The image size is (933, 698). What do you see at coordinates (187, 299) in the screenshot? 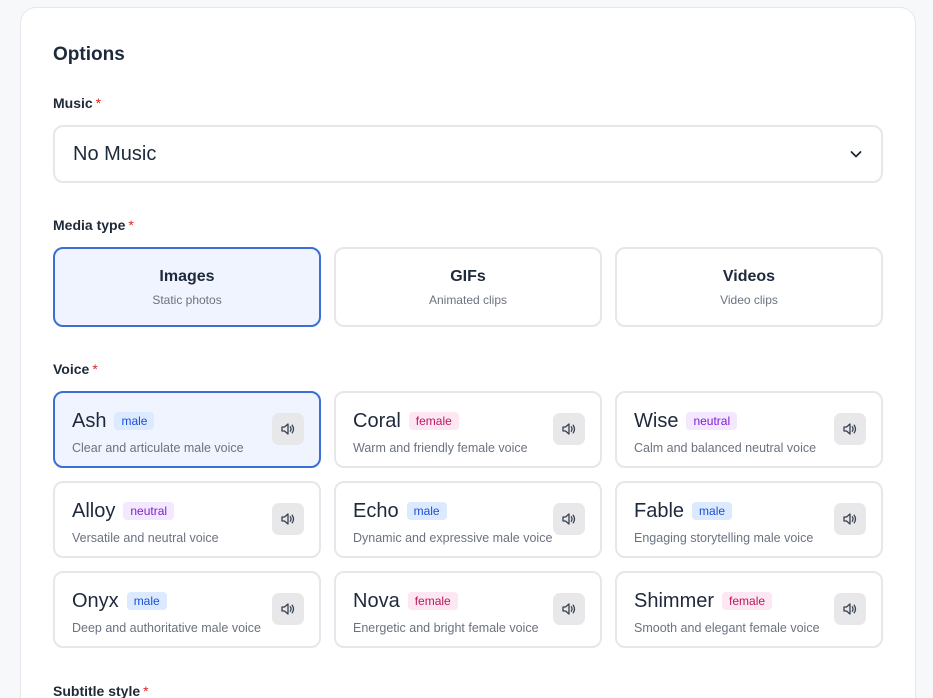
I see `media-option-subtitle: Static photos` at bounding box center [187, 299].